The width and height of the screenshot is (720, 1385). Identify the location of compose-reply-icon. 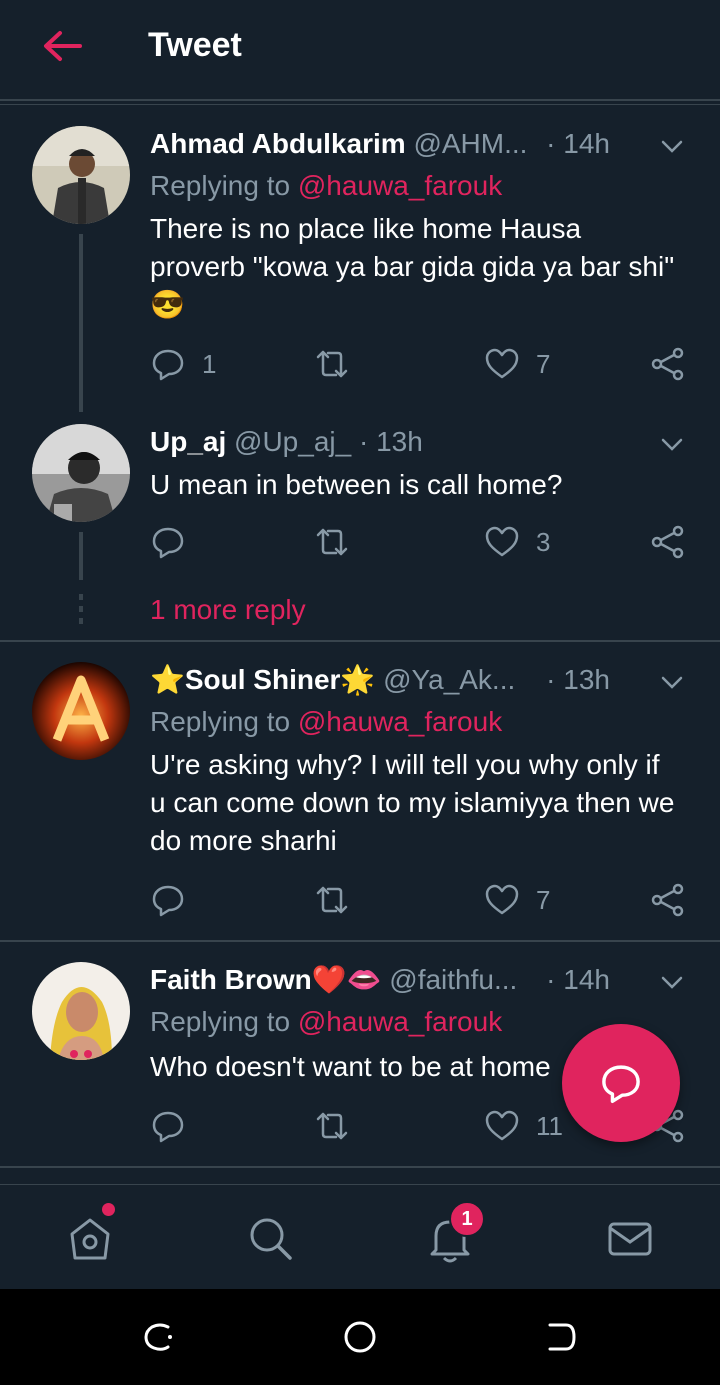
(621, 1084).